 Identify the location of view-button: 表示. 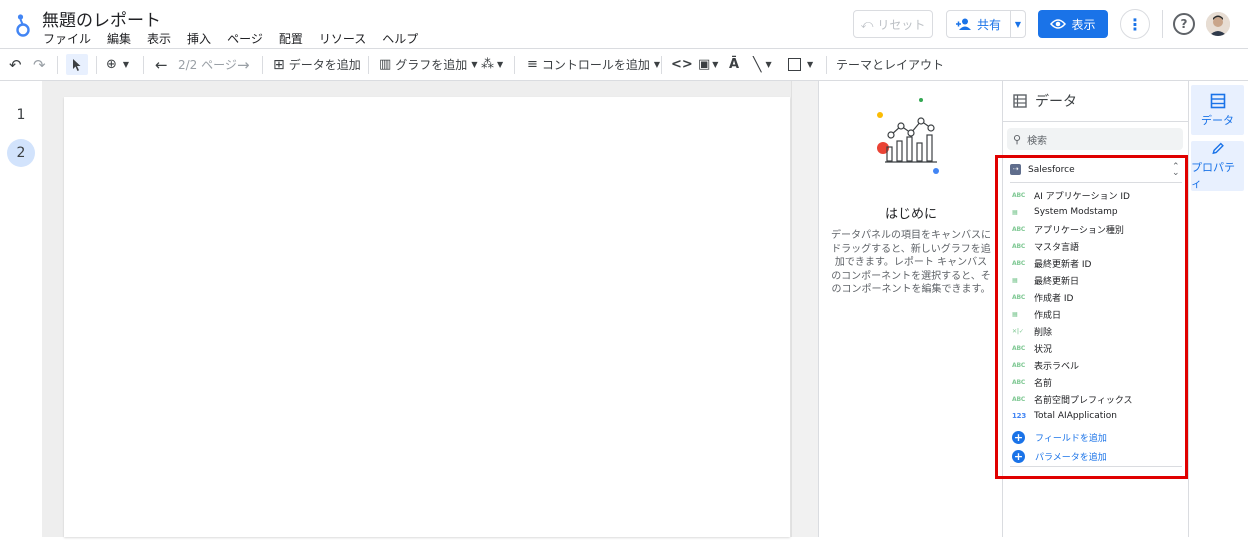
(1073, 24).